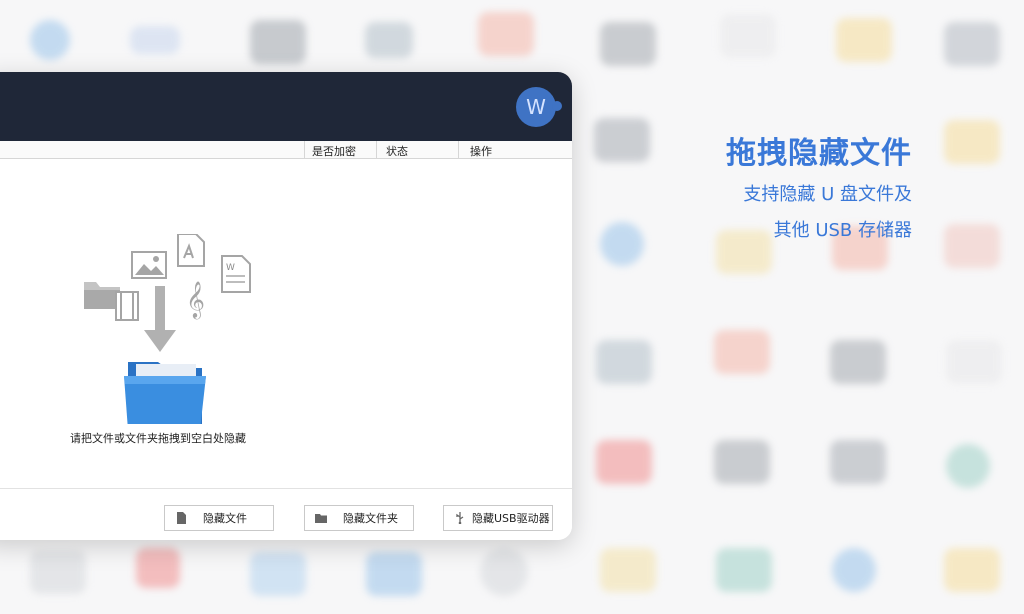  What do you see at coordinates (511, 518) in the screenshot?
I see `hide-usb-label: 隐藏USB驱动器` at bounding box center [511, 518].